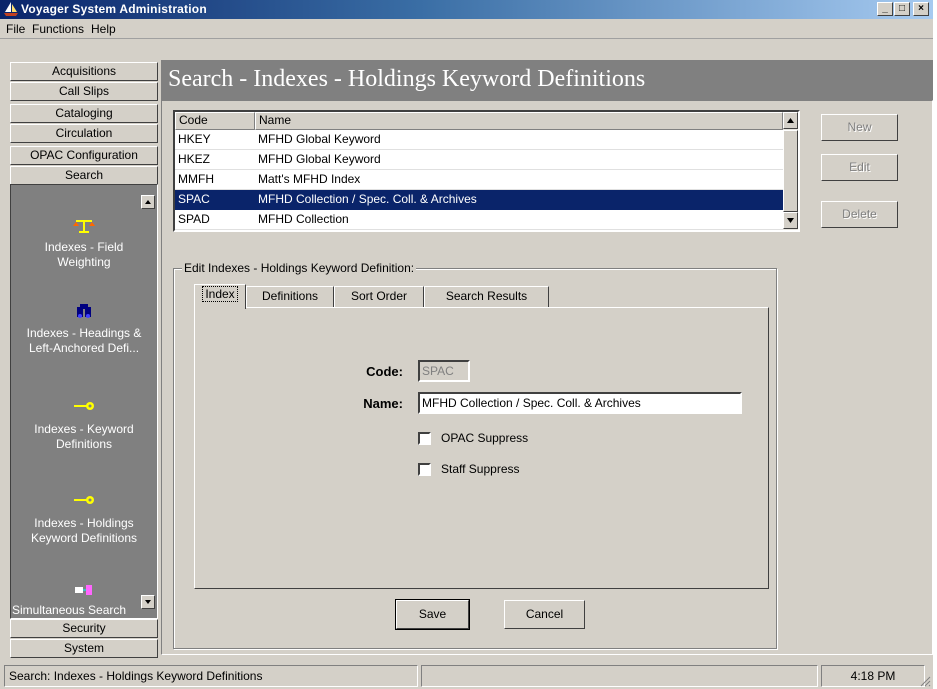 The width and height of the screenshot is (937, 689). Describe the element at coordinates (424, 469) in the screenshot. I see `staff-suppress-checkbox` at that location.